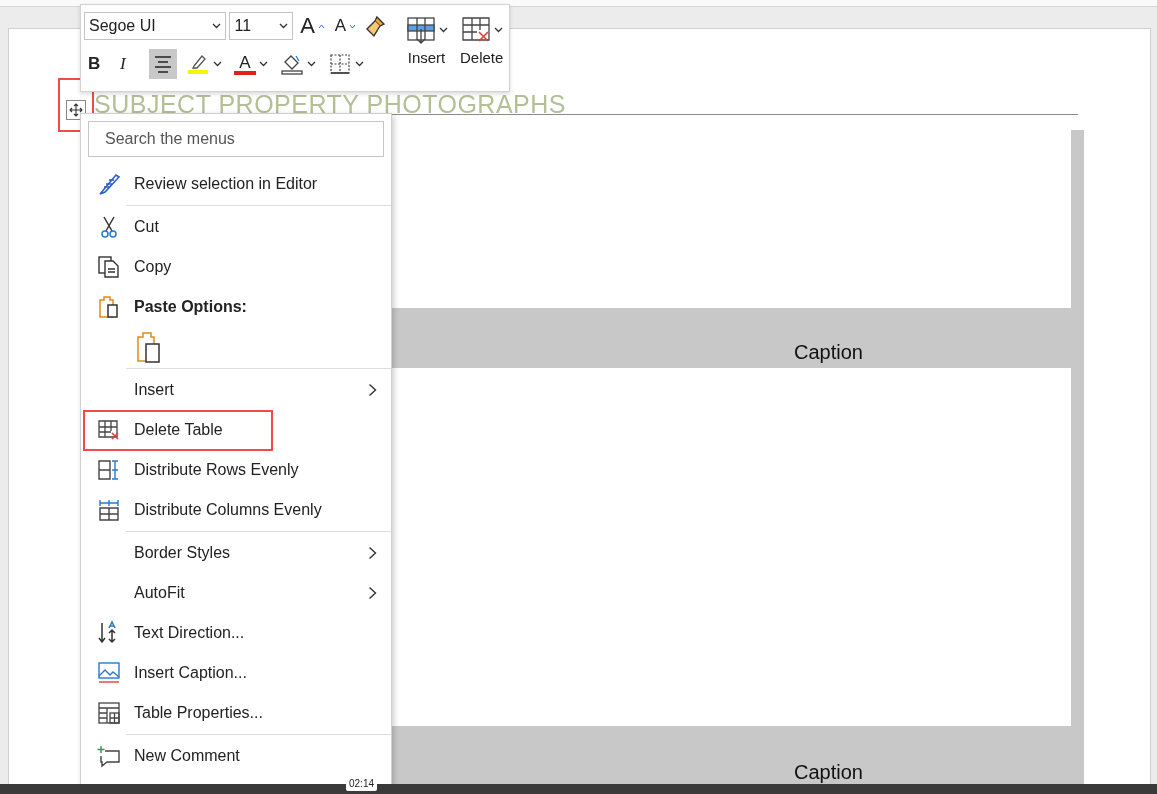  Describe the element at coordinates (109, 184) in the screenshot. I see `pen-icon` at that location.